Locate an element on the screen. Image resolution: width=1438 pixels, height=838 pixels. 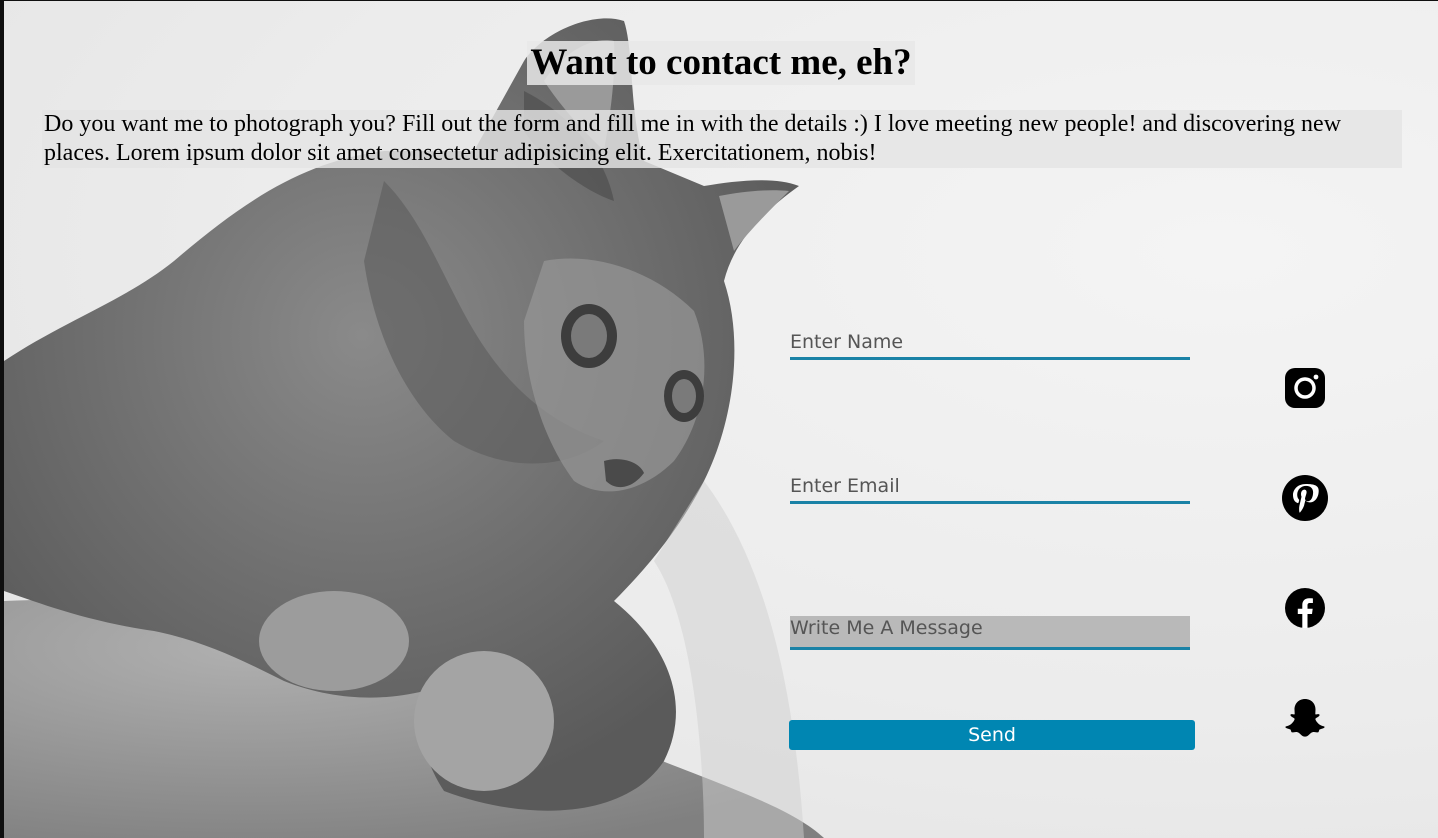
pinterest-link is located at coordinates (1305, 498).